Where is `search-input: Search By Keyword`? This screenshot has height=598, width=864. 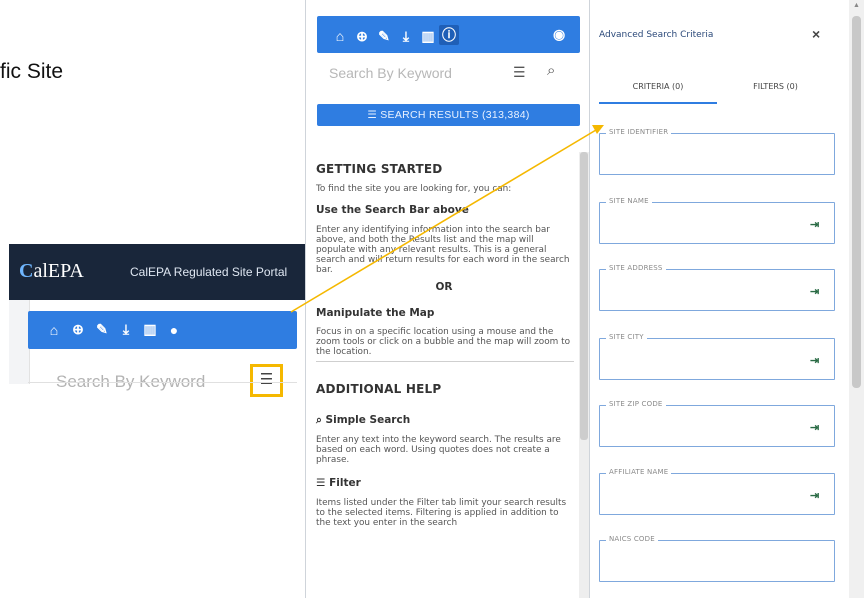 search-input: Search By Keyword is located at coordinates (390, 73).